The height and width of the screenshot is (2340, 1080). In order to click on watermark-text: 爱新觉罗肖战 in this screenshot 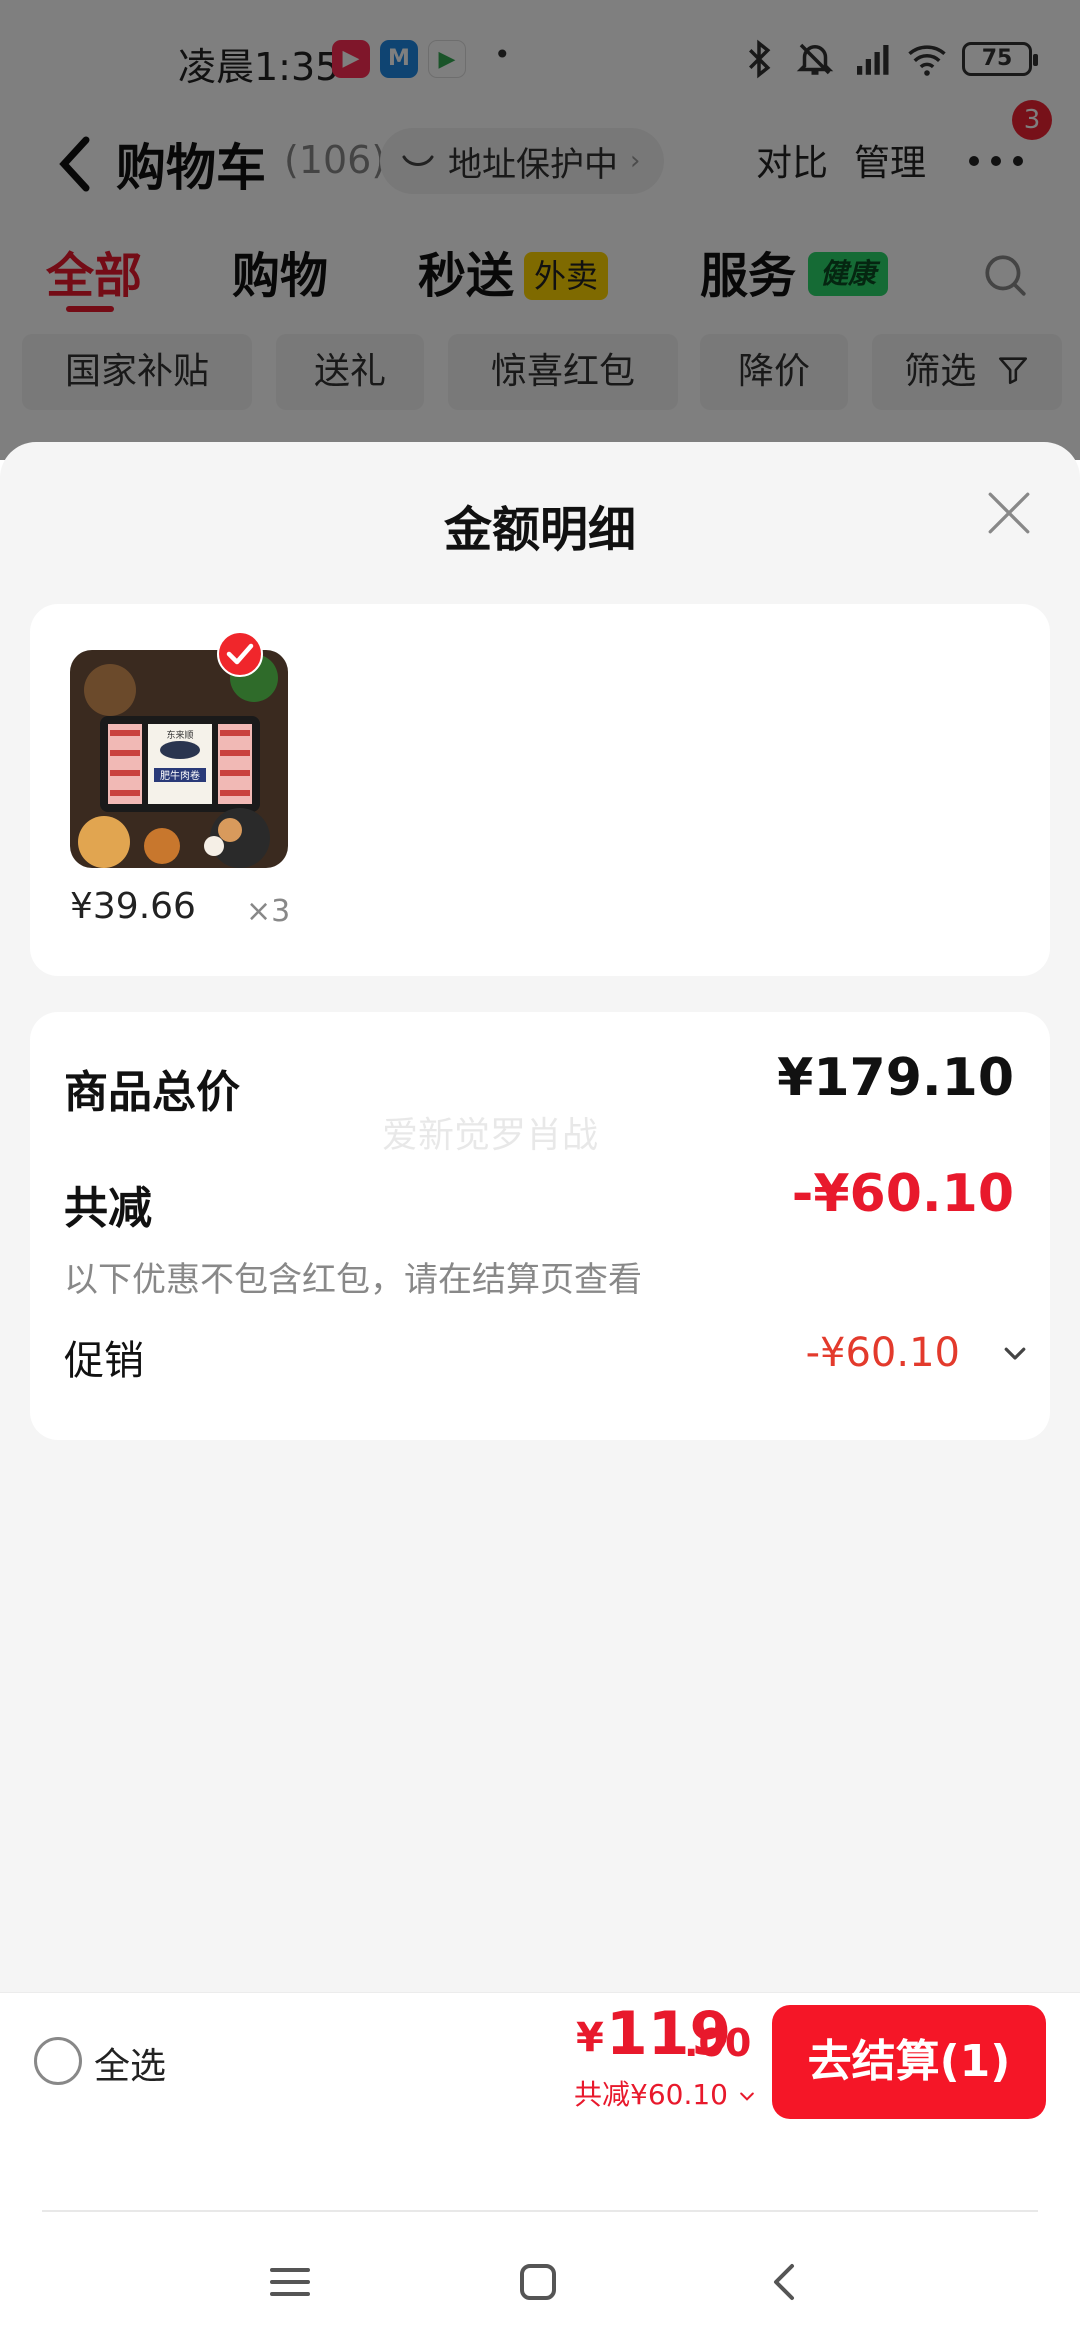, I will do `click(490, 1135)`.